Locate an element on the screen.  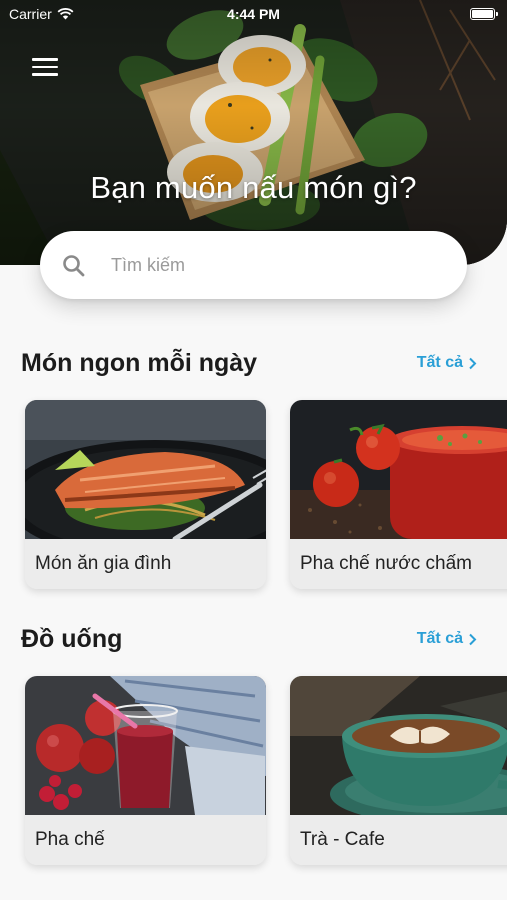
section-title-daily: Món ngon mỗi ngày is located at coordinates (139, 363).